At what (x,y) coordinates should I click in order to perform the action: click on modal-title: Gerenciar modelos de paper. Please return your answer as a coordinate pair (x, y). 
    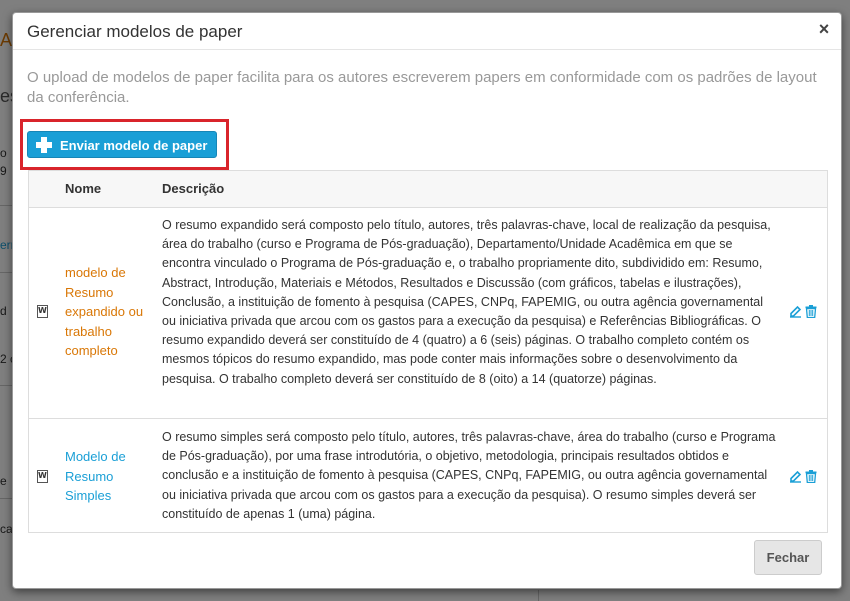
    Looking at the image, I should click on (135, 31).